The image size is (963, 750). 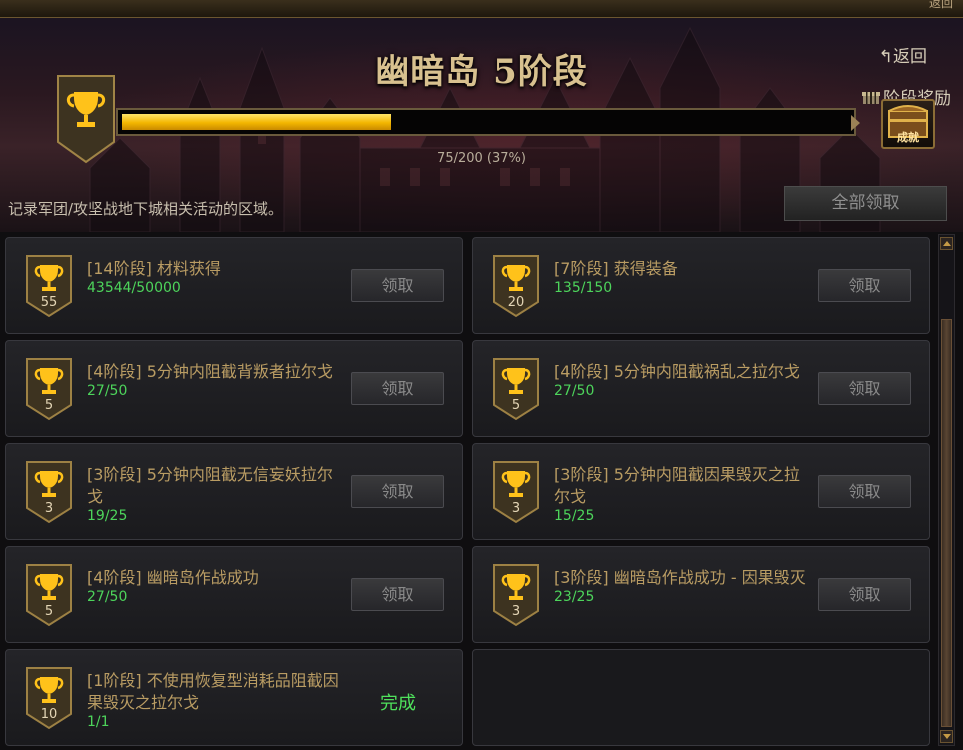 What do you see at coordinates (574, 597) in the screenshot?
I see `achievement-progress: 23/25` at bounding box center [574, 597].